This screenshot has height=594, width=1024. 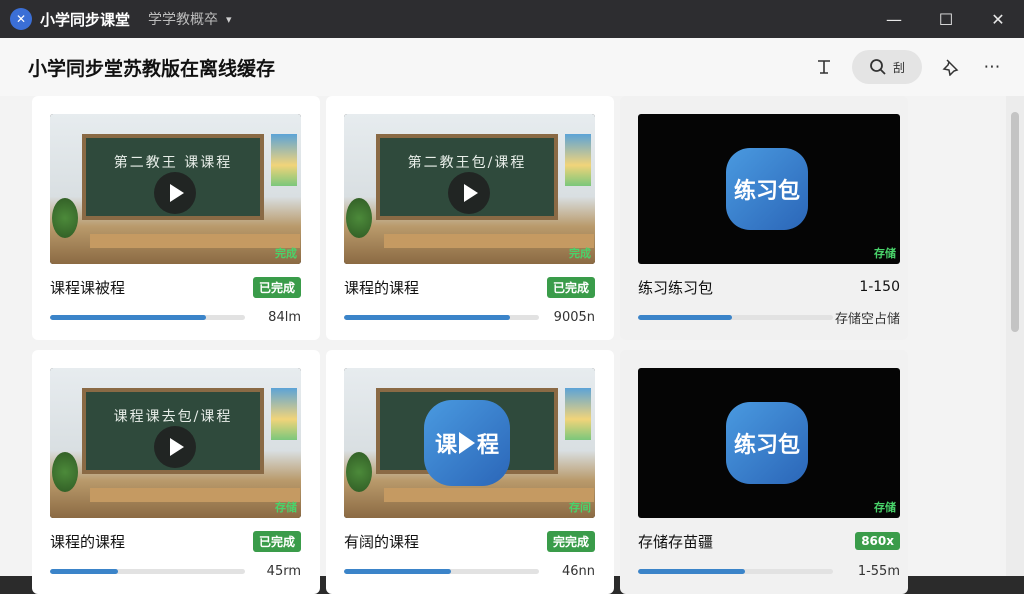 I want to click on board-text: 课程课去包/课程, so click(x=173, y=417).